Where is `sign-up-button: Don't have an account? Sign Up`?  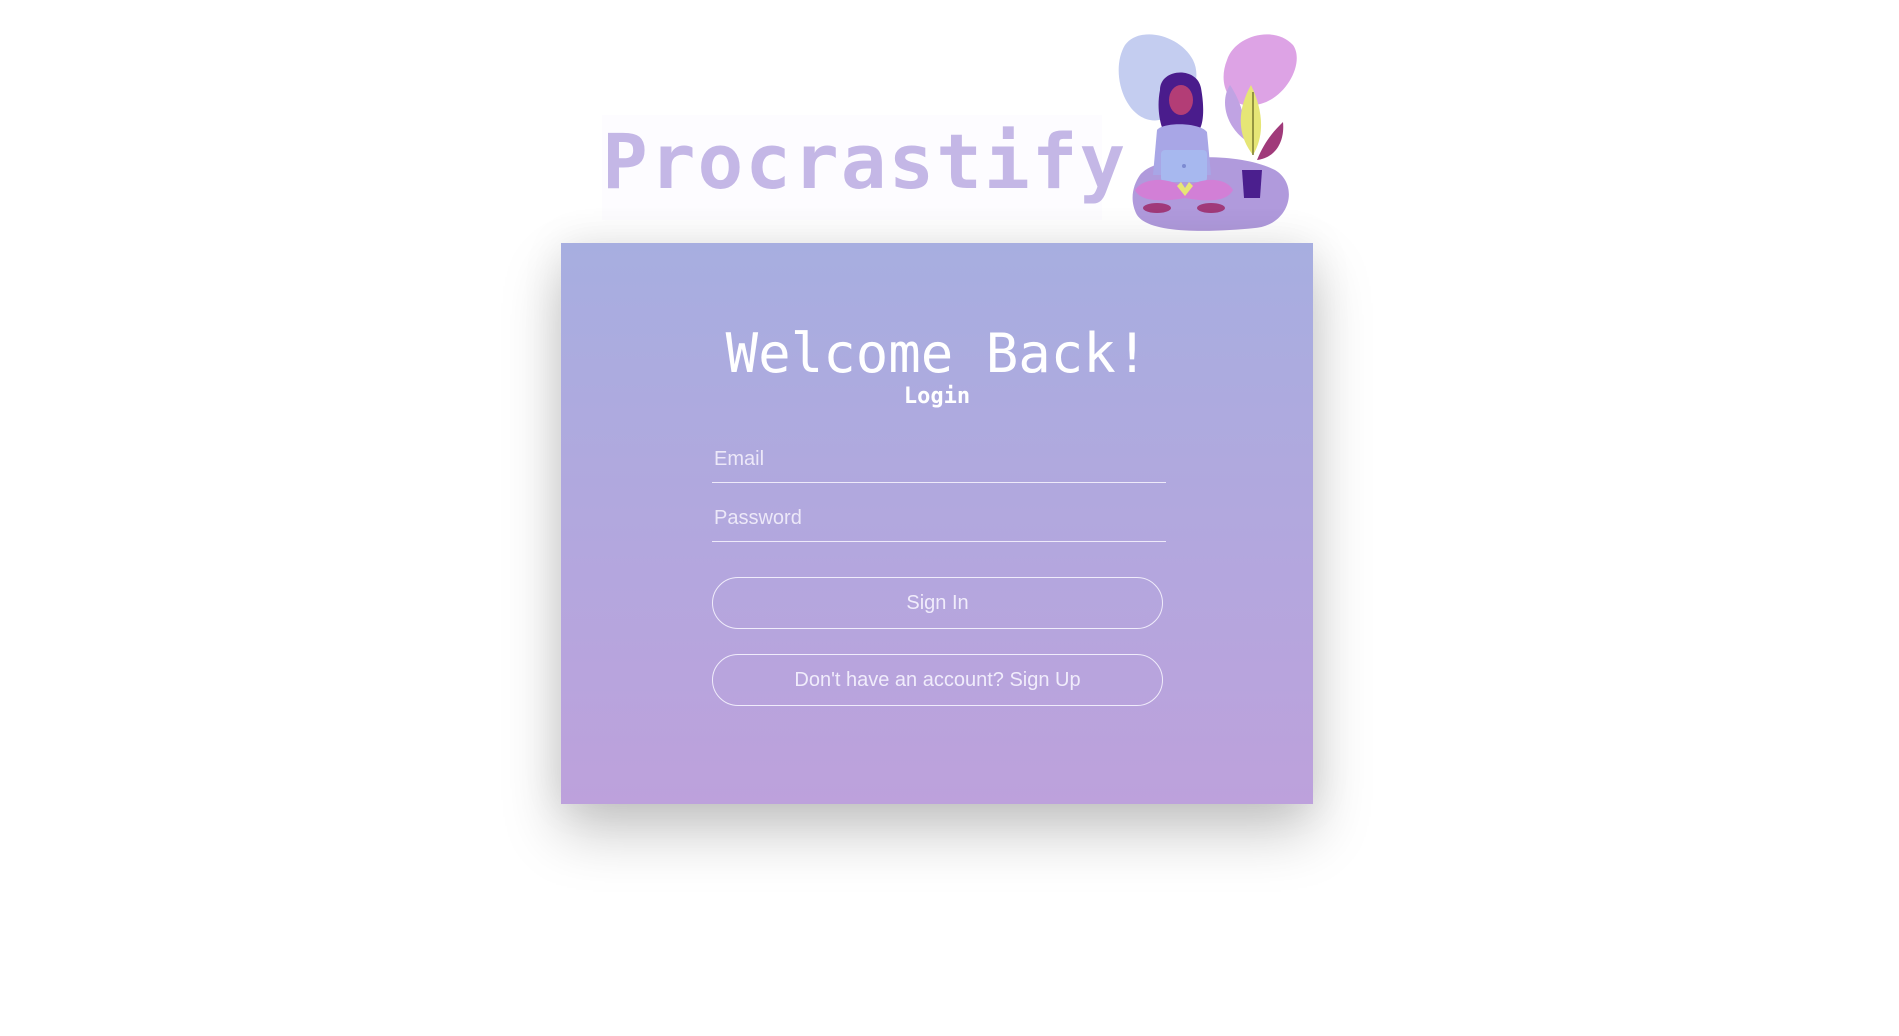 sign-up-button: Don't have an account? Sign Up is located at coordinates (937, 680).